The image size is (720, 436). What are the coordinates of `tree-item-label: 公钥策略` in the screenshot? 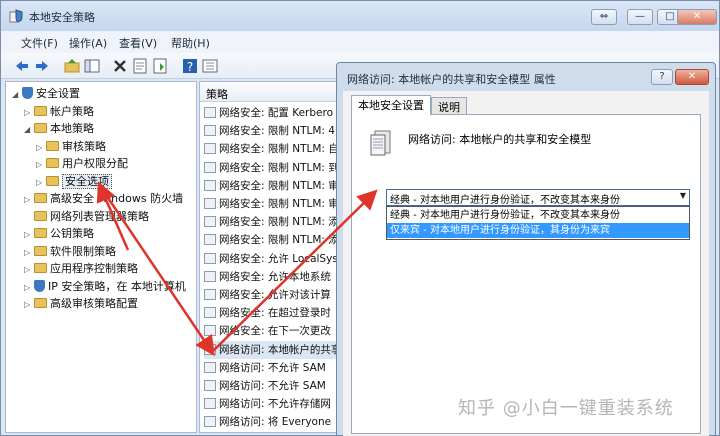 It's located at (72, 233).